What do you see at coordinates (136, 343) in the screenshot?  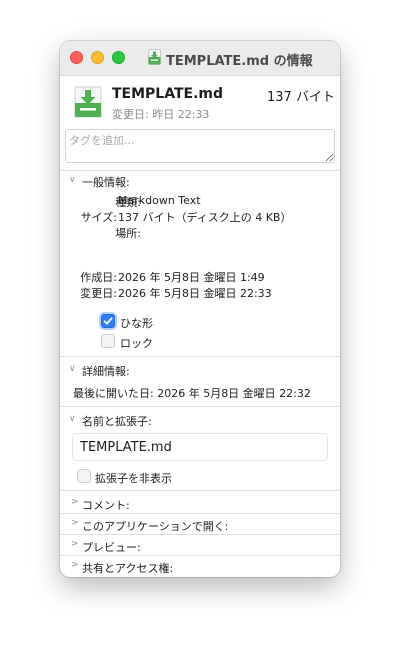 I see `locked-label: ロック` at bounding box center [136, 343].